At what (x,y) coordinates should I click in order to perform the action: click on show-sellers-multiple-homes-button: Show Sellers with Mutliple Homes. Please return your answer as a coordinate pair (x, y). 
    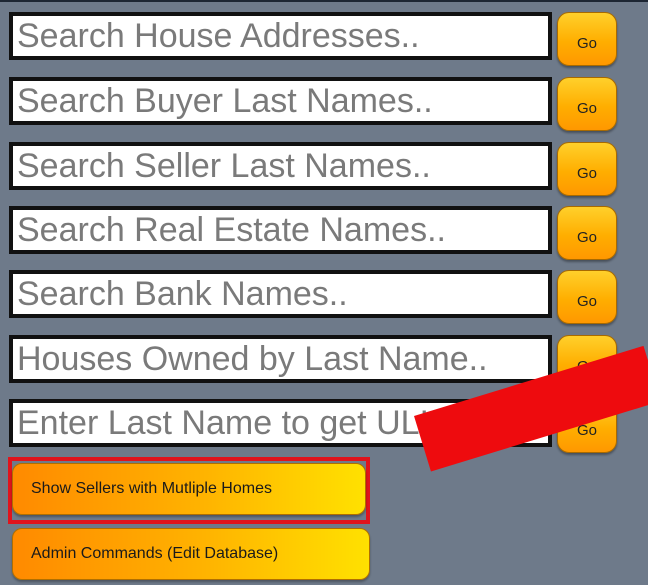
    Looking at the image, I should click on (189, 489).